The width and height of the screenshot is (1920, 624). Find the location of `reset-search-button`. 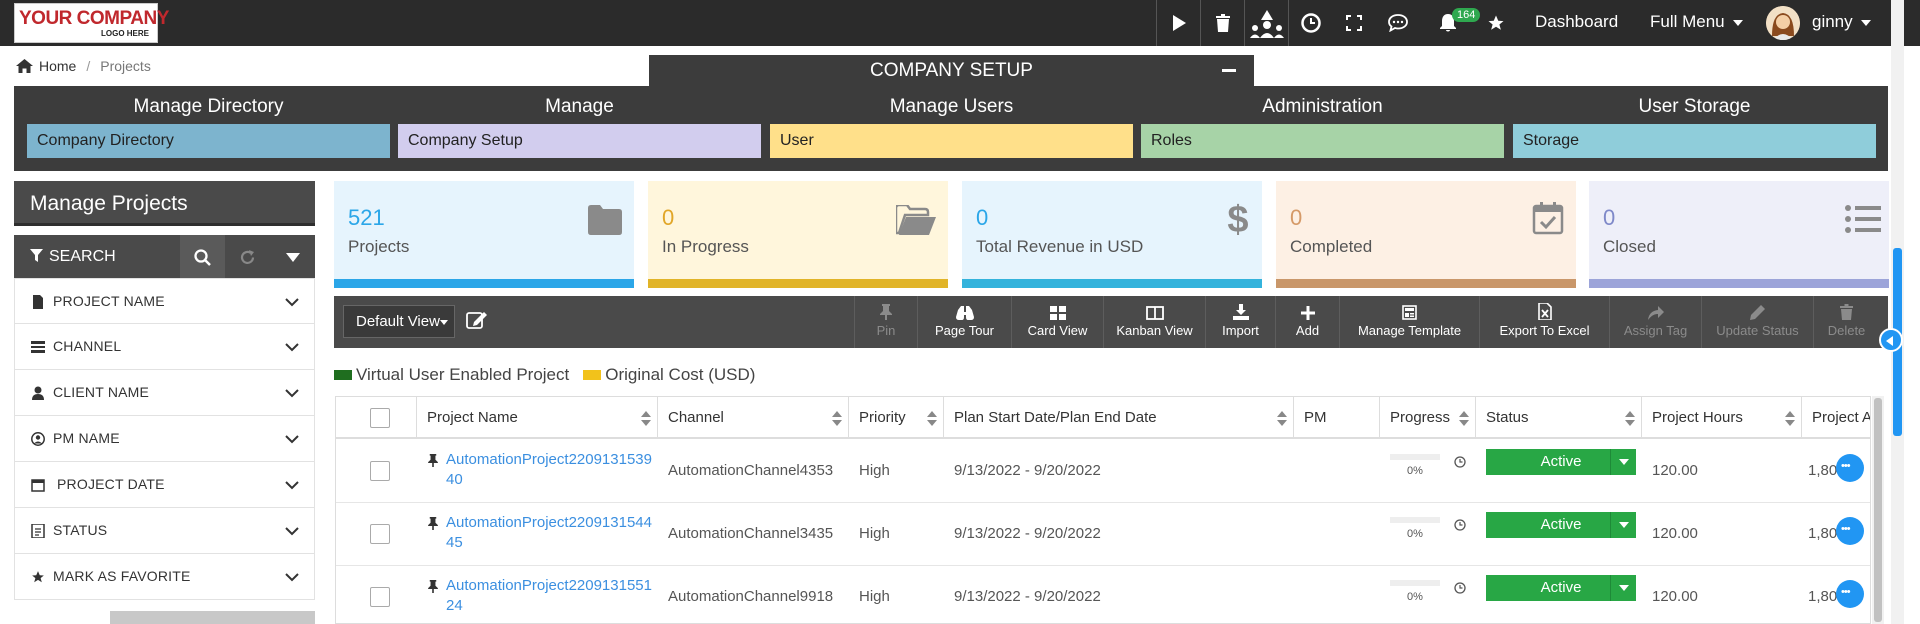

reset-search-button is located at coordinates (247, 257).